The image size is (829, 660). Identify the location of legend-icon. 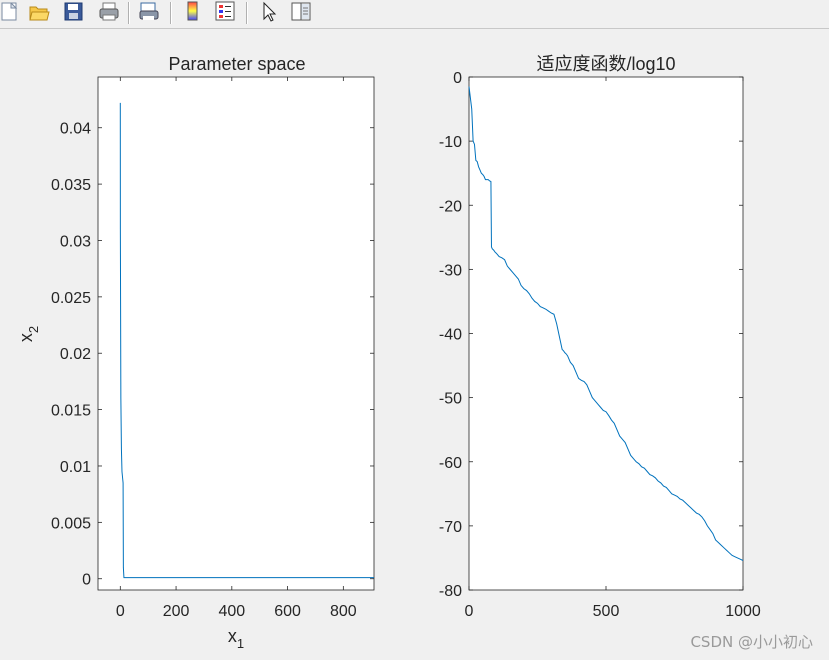
(225, 12).